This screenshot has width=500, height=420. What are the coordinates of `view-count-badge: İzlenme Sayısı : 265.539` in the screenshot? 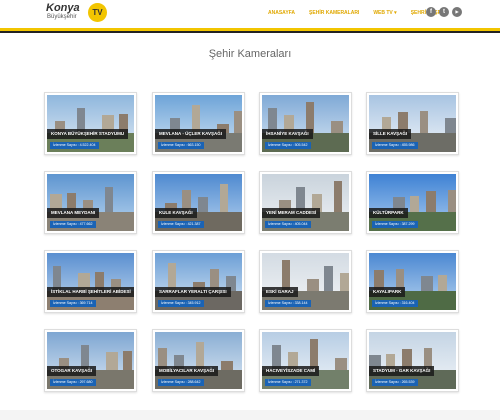 It's located at (395, 382).